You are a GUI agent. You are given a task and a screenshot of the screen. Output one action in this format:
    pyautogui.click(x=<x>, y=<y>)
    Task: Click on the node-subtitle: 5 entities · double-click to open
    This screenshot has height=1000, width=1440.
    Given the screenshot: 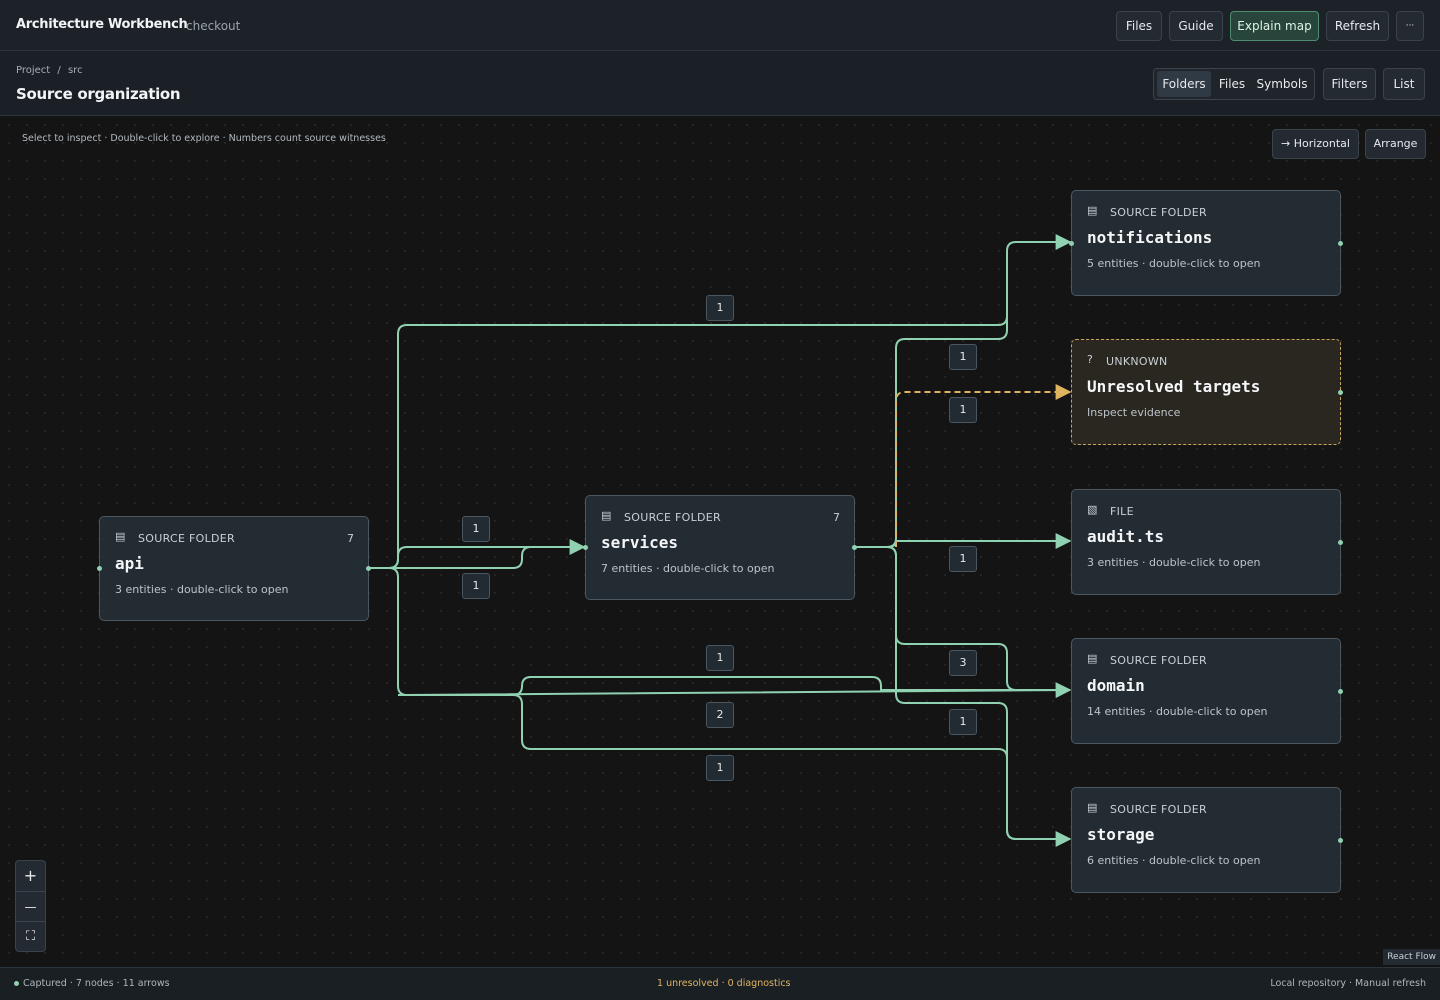 What is the action you would take?
    pyautogui.click(x=1174, y=263)
    